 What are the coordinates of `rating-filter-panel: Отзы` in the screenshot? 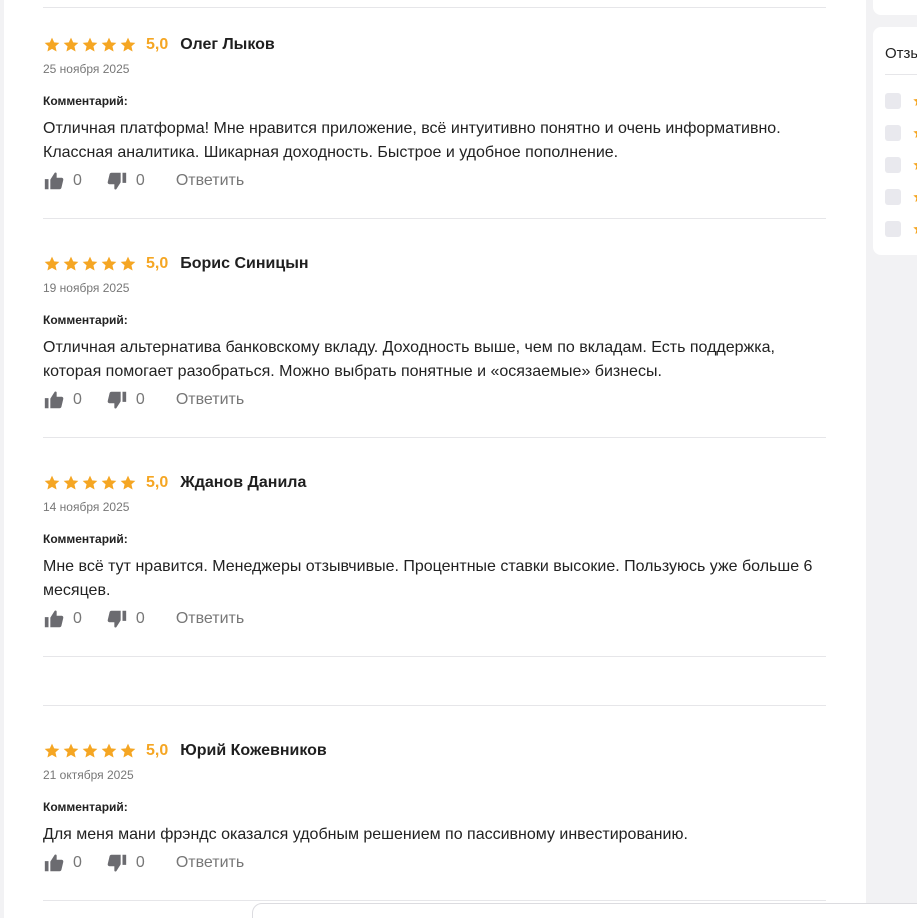 It's located at (895, 141).